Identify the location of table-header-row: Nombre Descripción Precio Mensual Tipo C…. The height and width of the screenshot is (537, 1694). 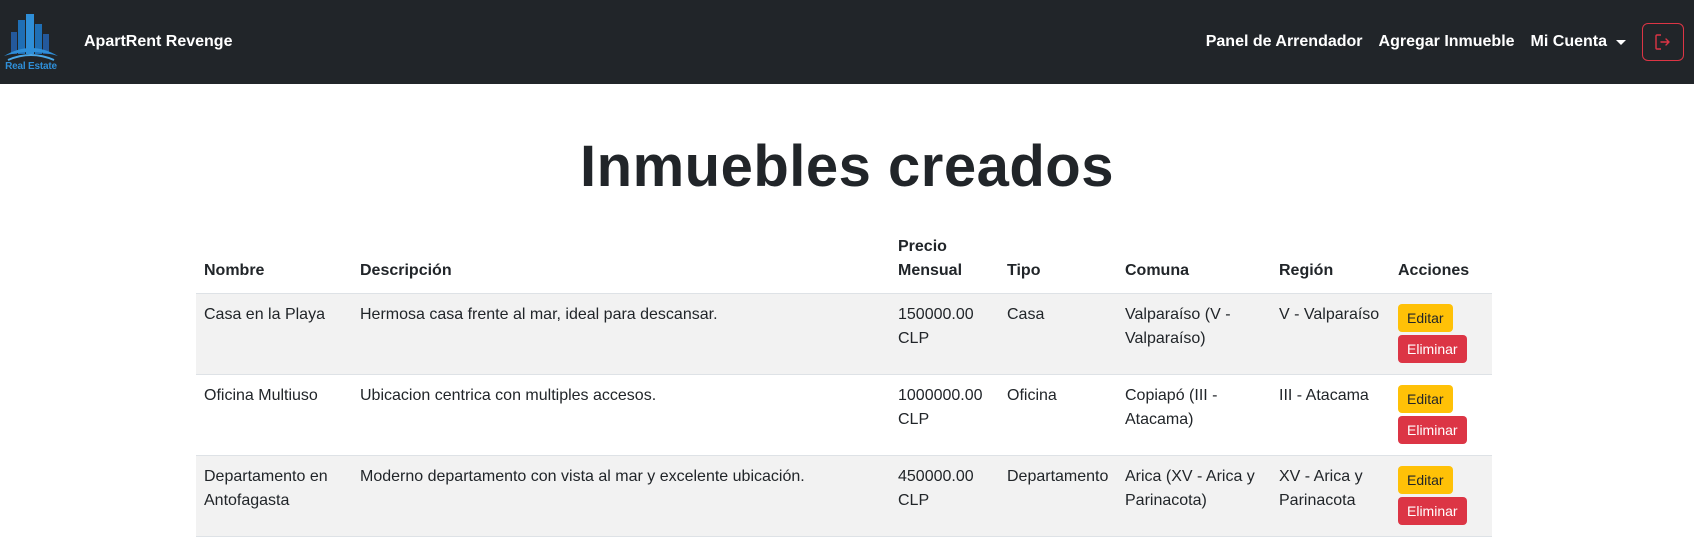
(844, 261).